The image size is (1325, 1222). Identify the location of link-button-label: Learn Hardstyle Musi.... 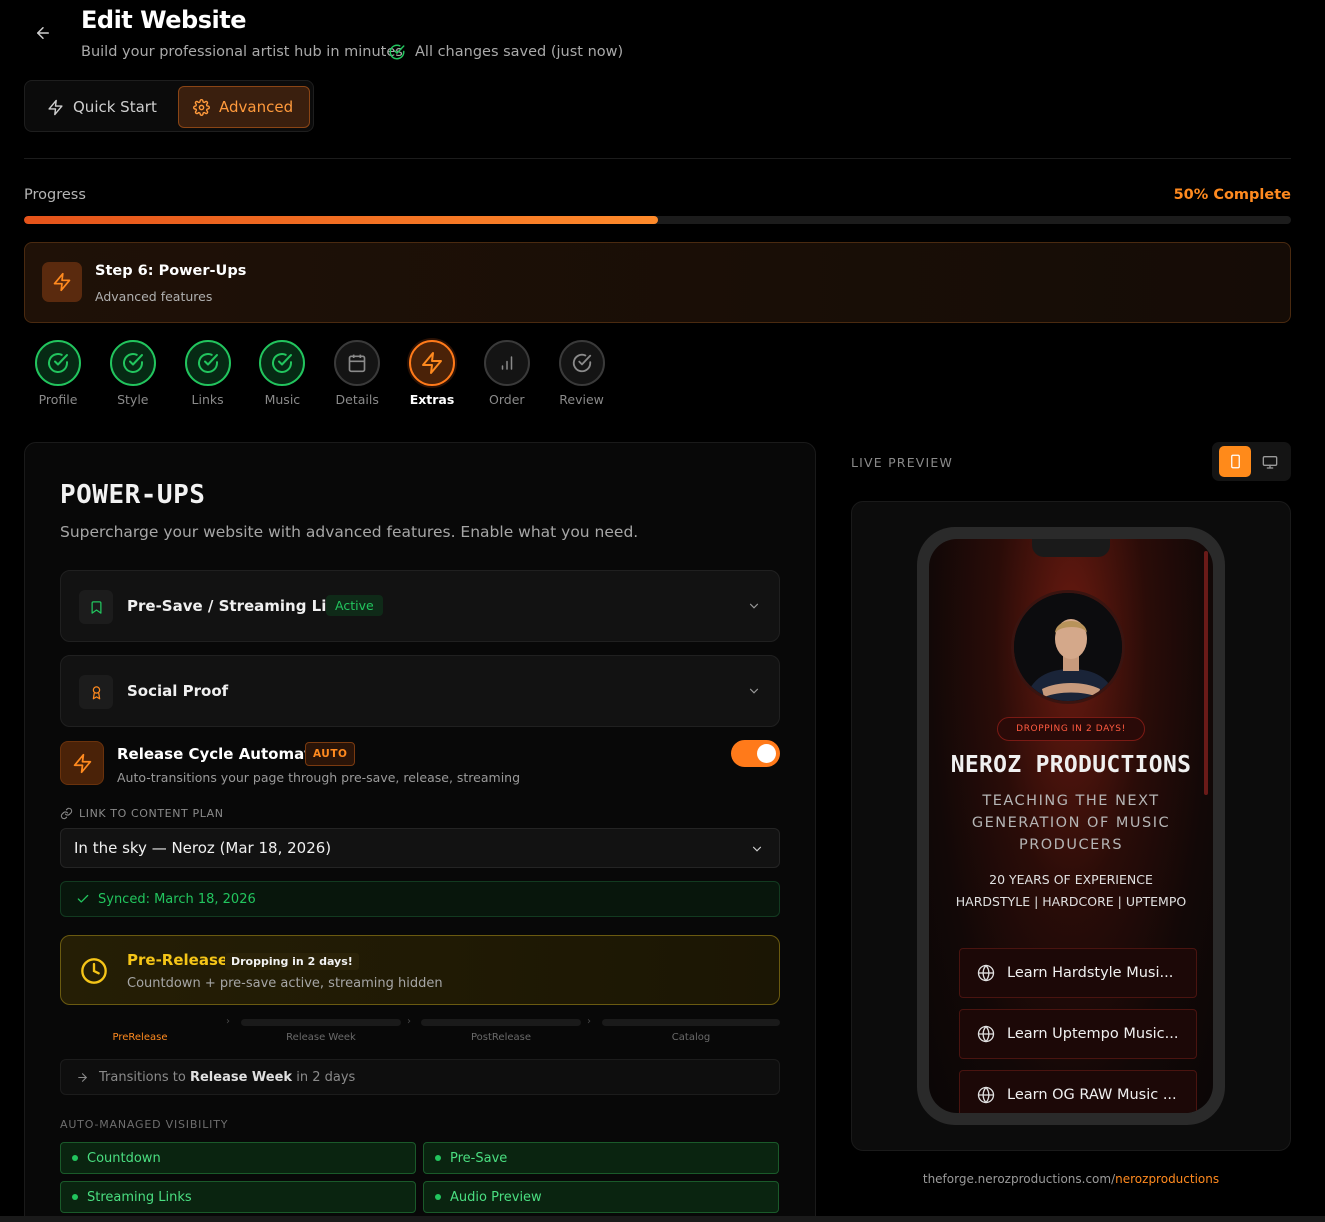
(1090, 973).